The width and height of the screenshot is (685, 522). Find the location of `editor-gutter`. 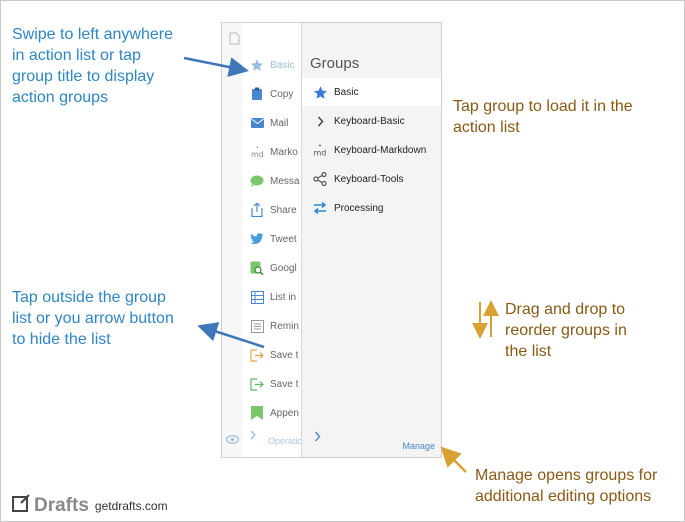

editor-gutter is located at coordinates (232, 240).